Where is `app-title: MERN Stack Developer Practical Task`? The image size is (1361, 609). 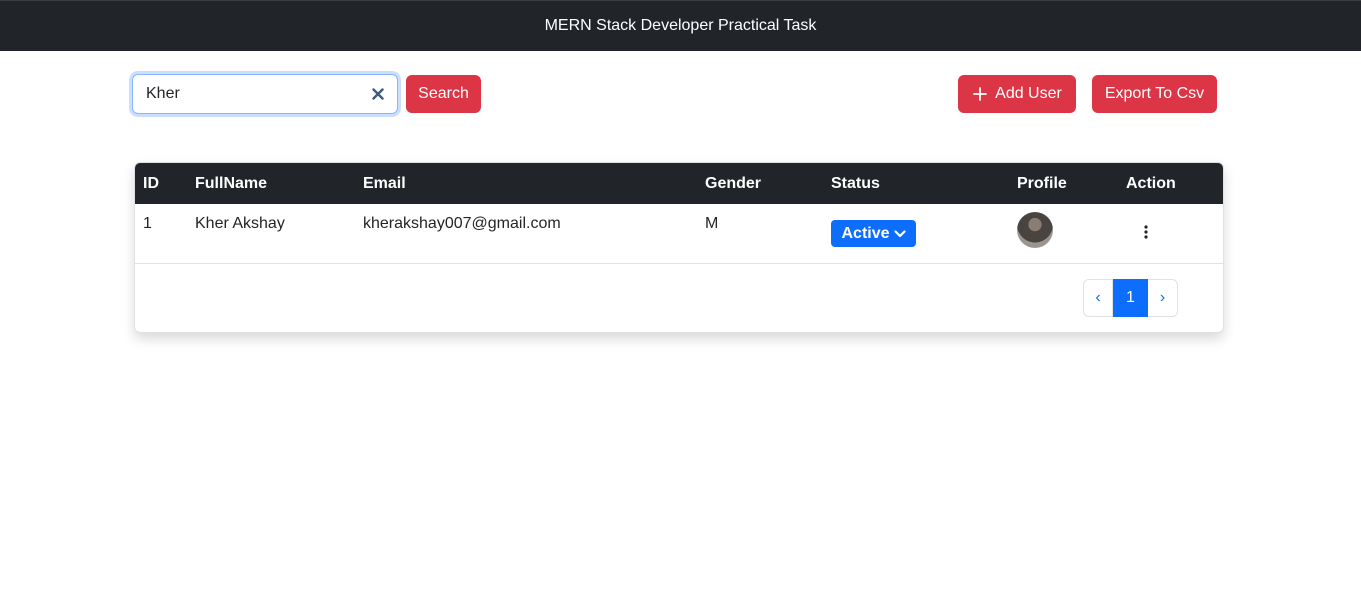 app-title: MERN Stack Developer Practical Task is located at coordinates (680, 25).